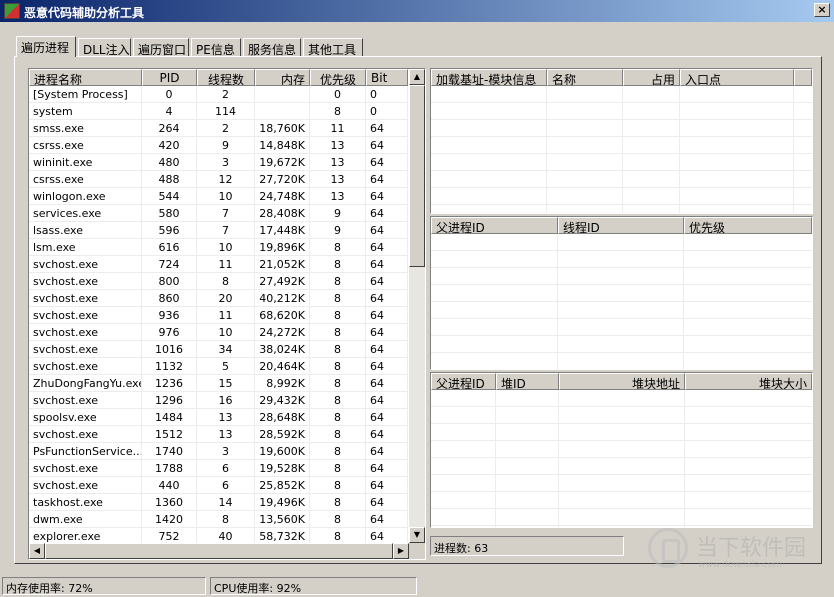  Describe the element at coordinates (218, 383) in the screenshot. I see `table-row: ZhuDongFangYu.exe 1236 15 8,992K 8 64` at that location.